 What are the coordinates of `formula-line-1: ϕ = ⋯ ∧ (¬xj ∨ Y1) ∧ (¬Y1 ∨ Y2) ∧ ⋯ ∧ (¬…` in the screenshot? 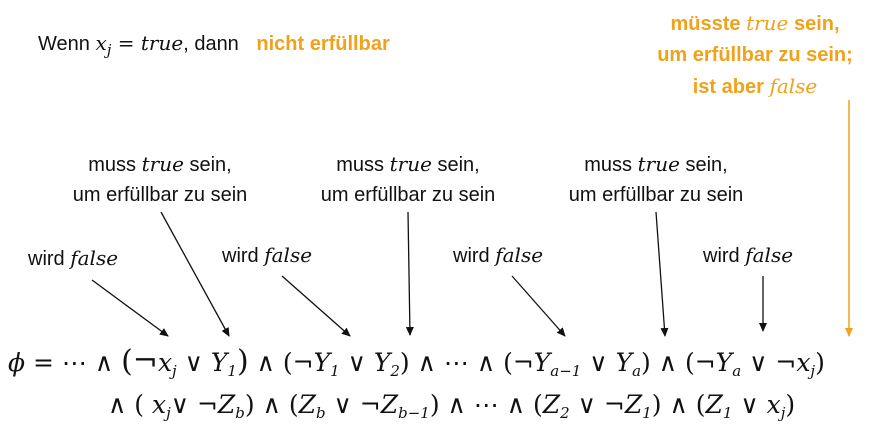 It's located at (416, 362).